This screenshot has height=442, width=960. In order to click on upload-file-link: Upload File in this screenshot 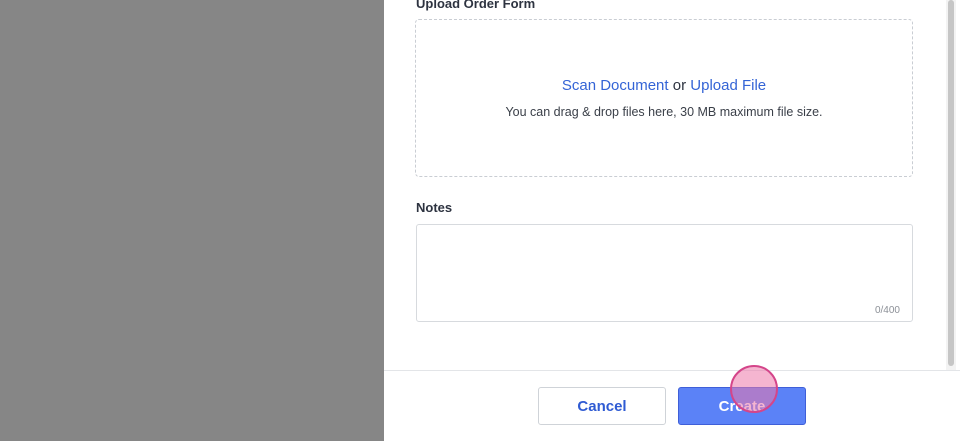, I will do `click(728, 85)`.